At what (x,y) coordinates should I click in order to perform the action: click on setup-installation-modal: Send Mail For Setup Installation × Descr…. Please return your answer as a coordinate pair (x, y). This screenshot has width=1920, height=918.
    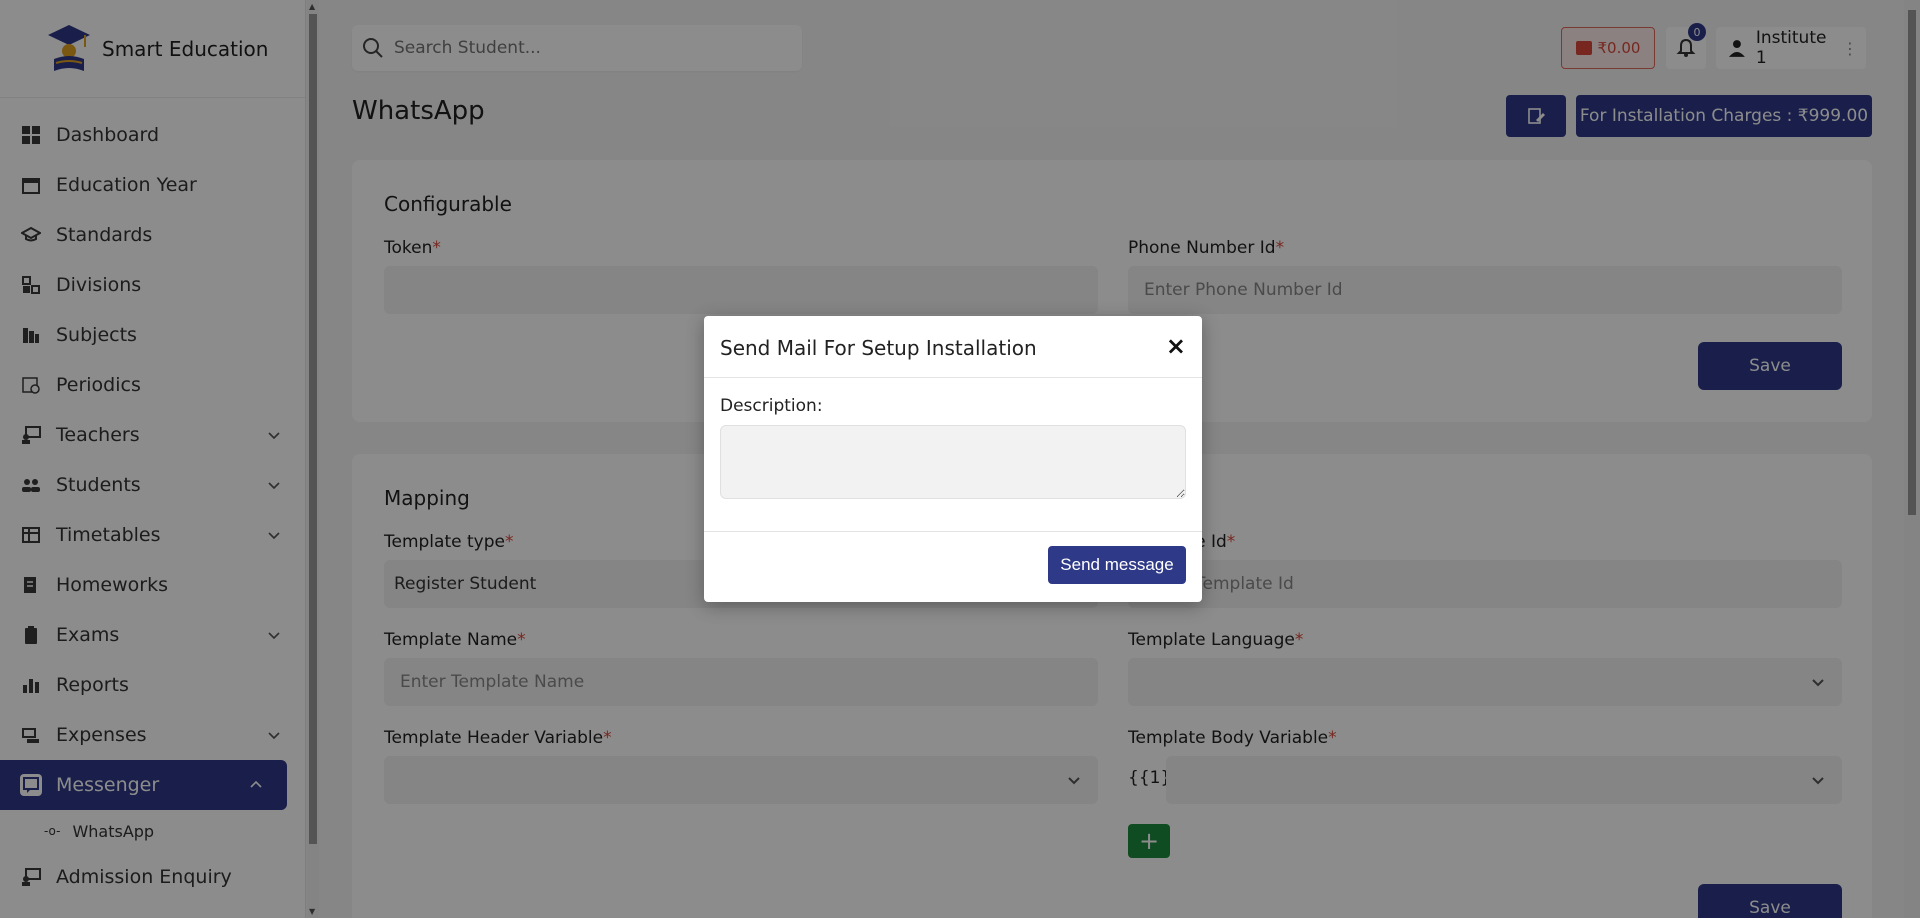
    Looking at the image, I should click on (953, 459).